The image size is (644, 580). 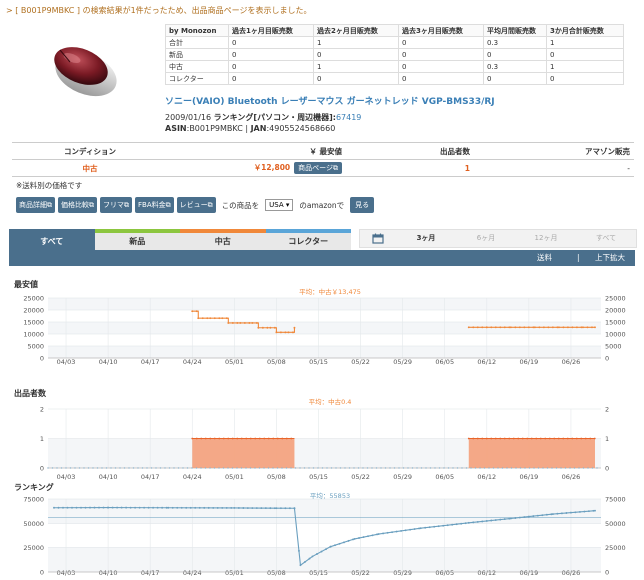 I want to click on x-tick-label: 05/29, so click(x=402, y=477).